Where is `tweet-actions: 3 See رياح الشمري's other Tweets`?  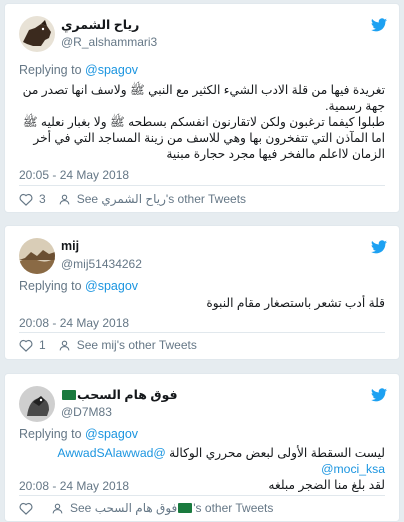
tweet-actions: 3 See رياح الشمري's other Tweets is located at coordinates (132, 199).